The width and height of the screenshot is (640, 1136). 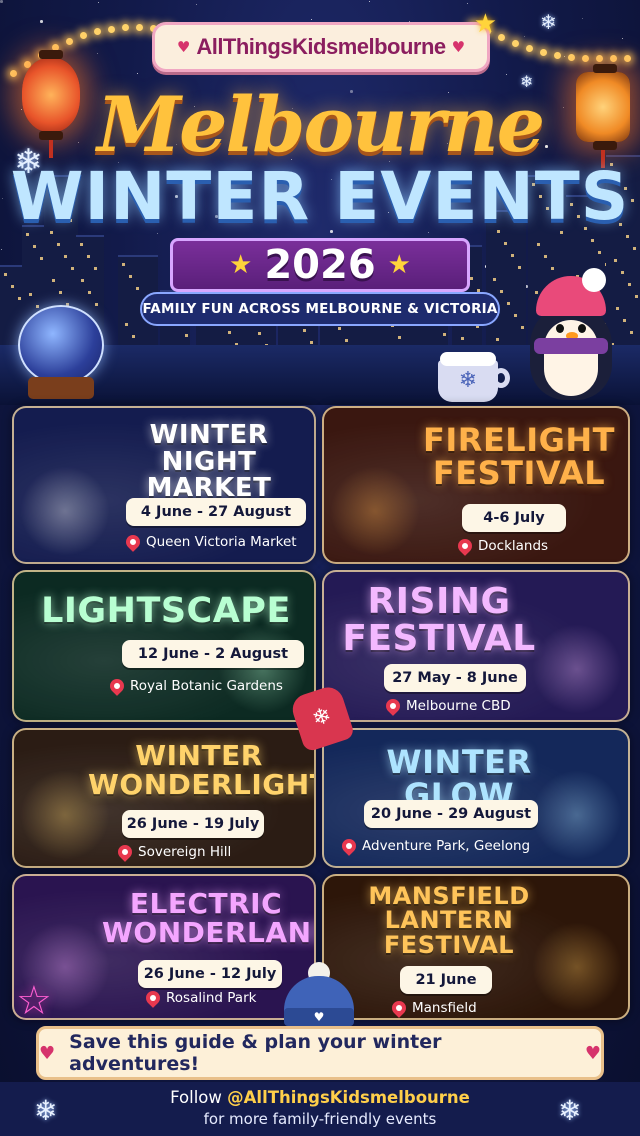 I want to click on event-location-label: Rosalind Park, so click(x=211, y=998).